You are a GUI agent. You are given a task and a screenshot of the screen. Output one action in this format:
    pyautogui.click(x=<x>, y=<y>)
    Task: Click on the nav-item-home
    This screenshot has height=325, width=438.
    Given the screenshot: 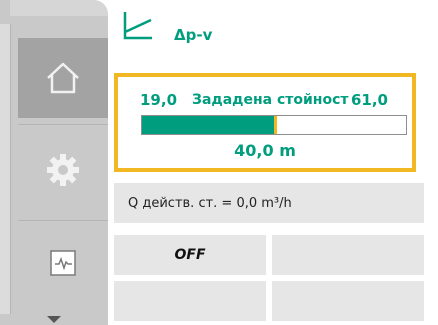 What is the action you would take?
    pyautogui.click(x=63, y=78)
    